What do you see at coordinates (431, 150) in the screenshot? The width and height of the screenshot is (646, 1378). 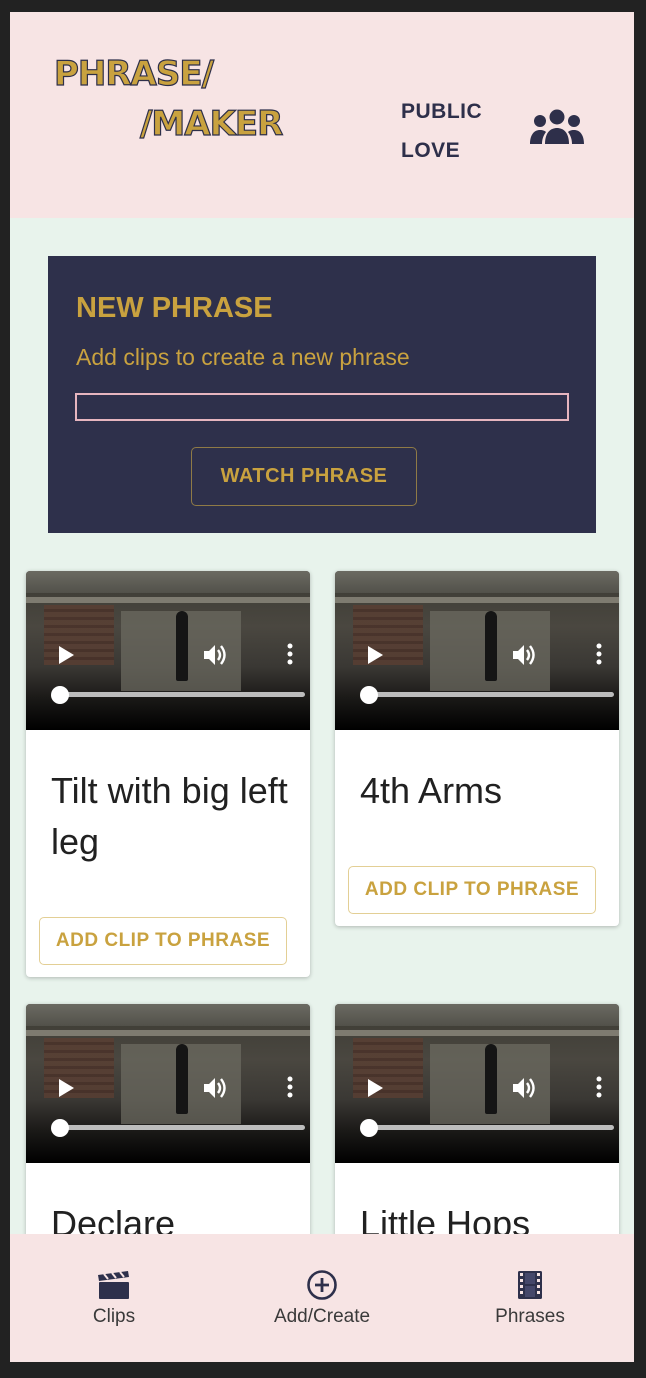 I see `account-name-line-2: LOVE` at bounding box center [431, 150].